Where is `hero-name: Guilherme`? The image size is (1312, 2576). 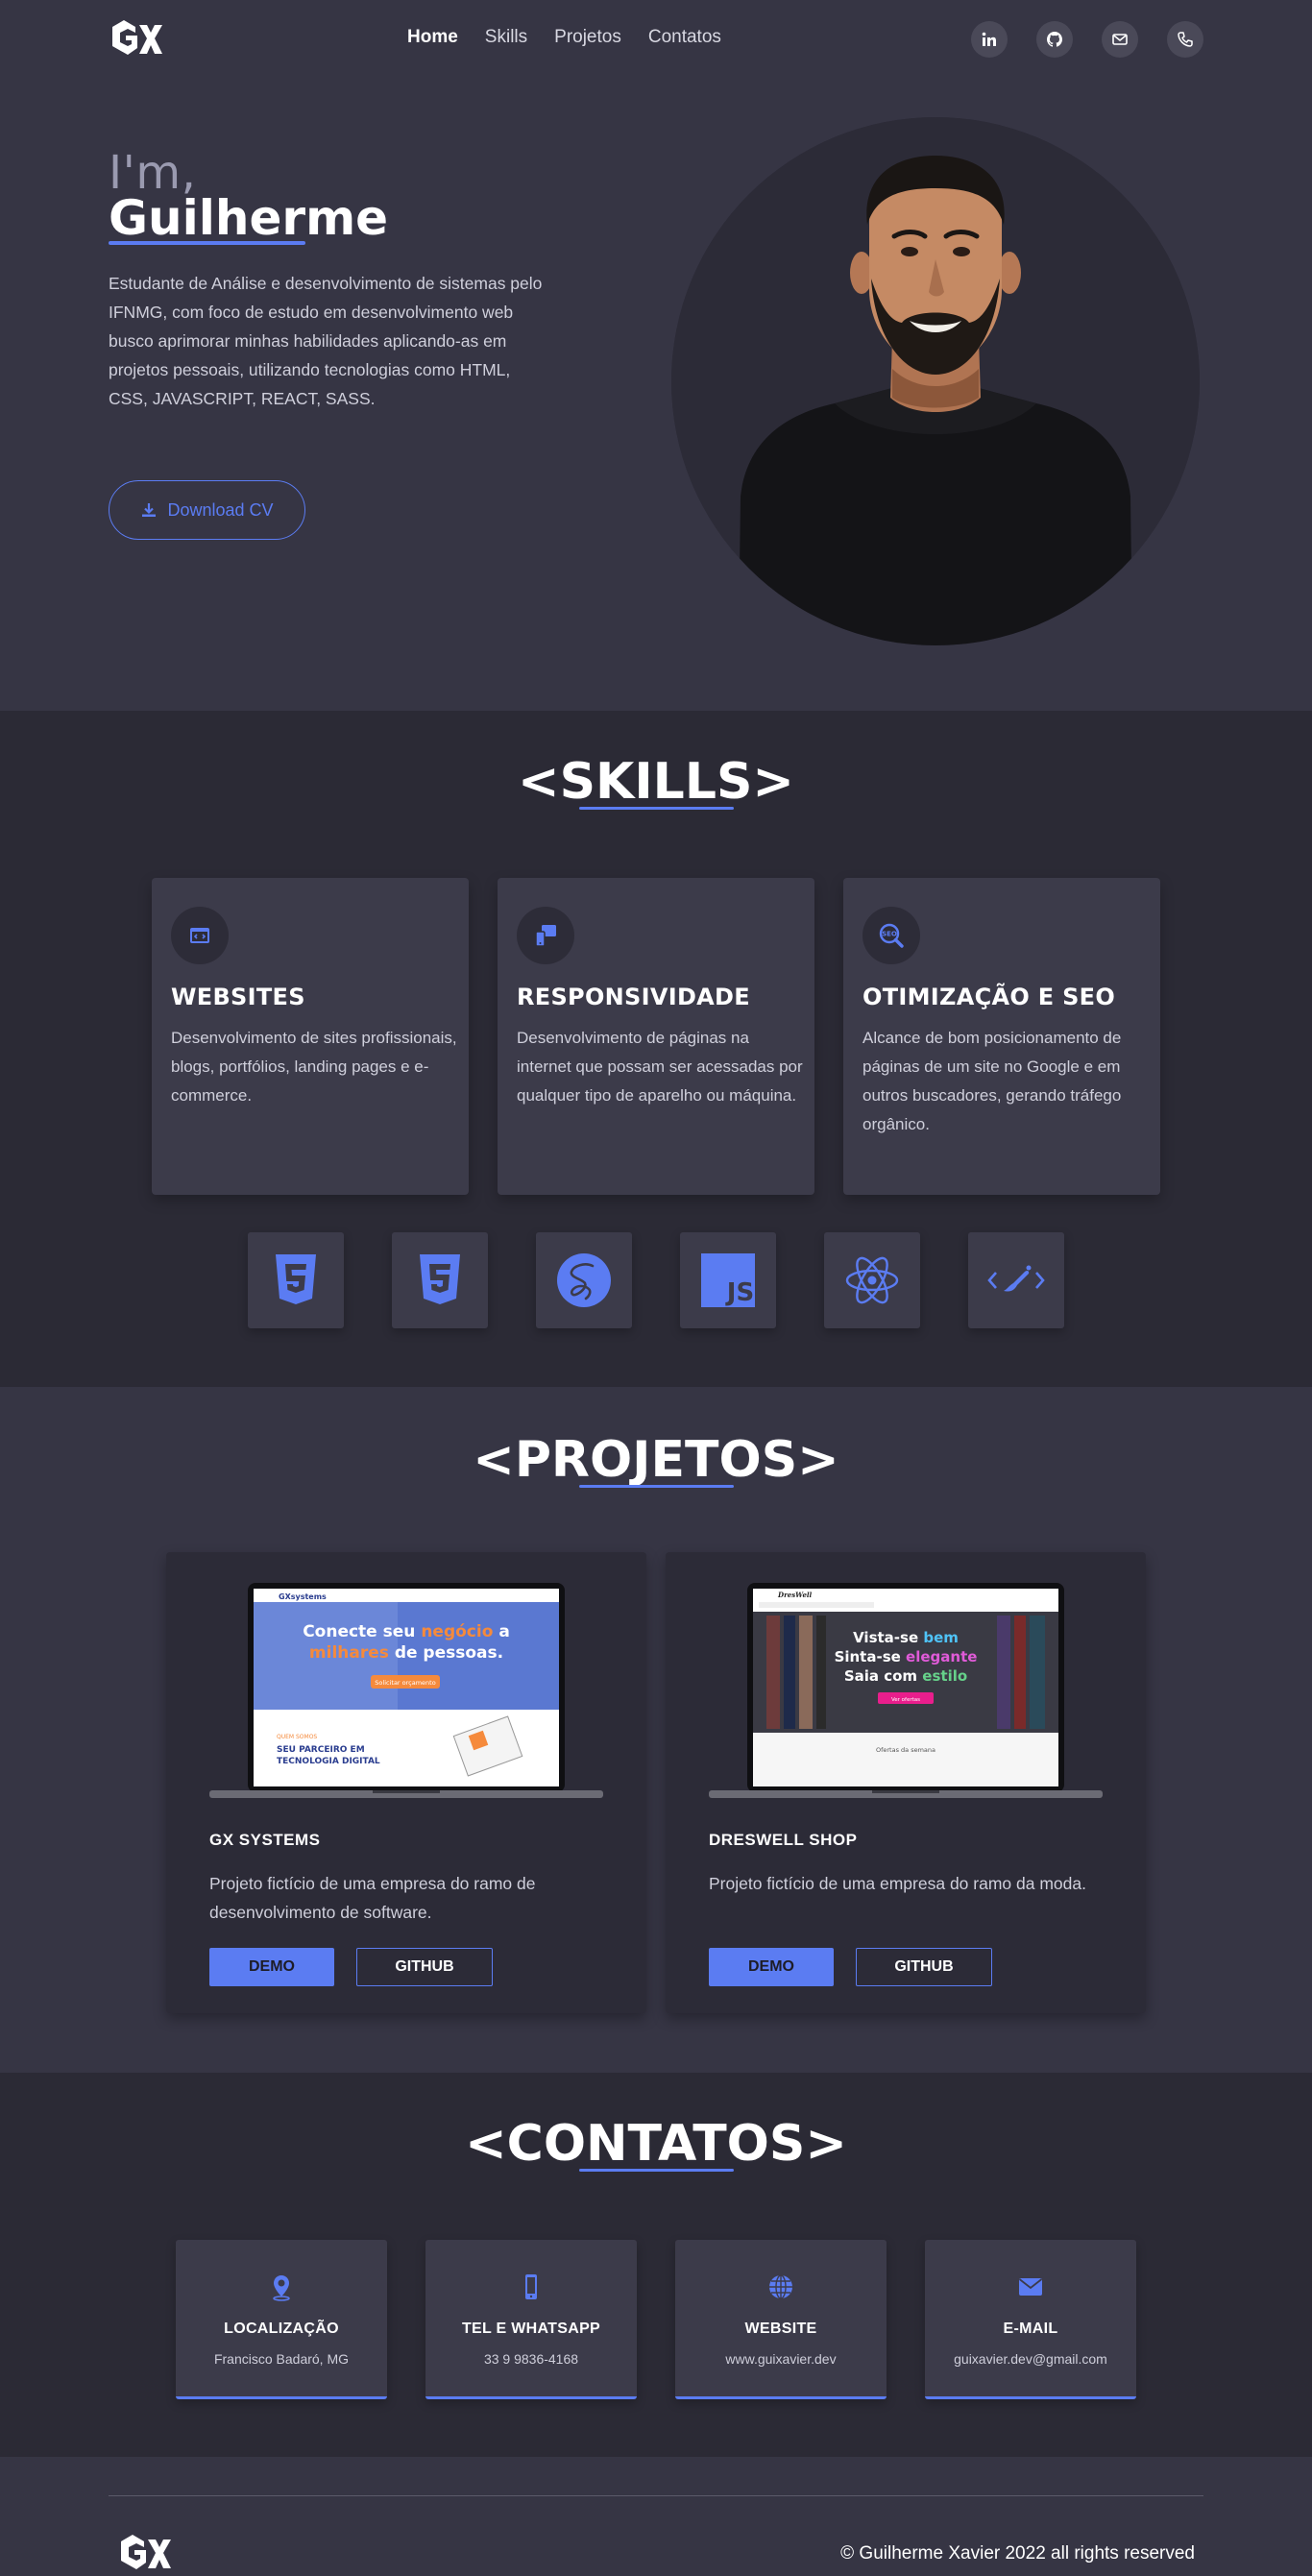 hero-name: Guilherme is located at coordinates (249, 218).